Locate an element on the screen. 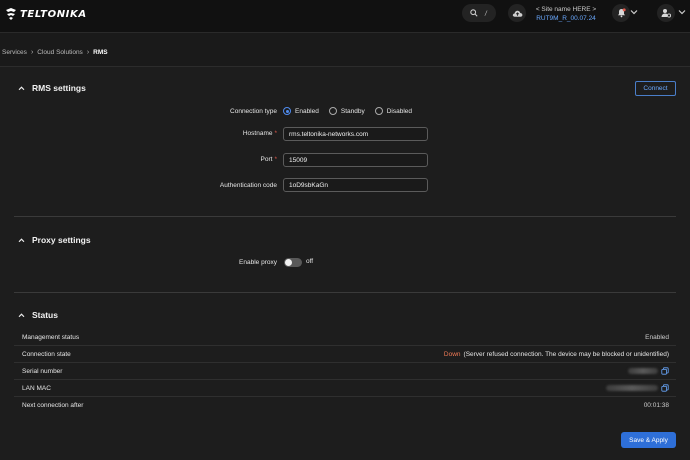  breadcrumb: Services › Cloud Solutions › RMS is located at coordinates (55, 52).